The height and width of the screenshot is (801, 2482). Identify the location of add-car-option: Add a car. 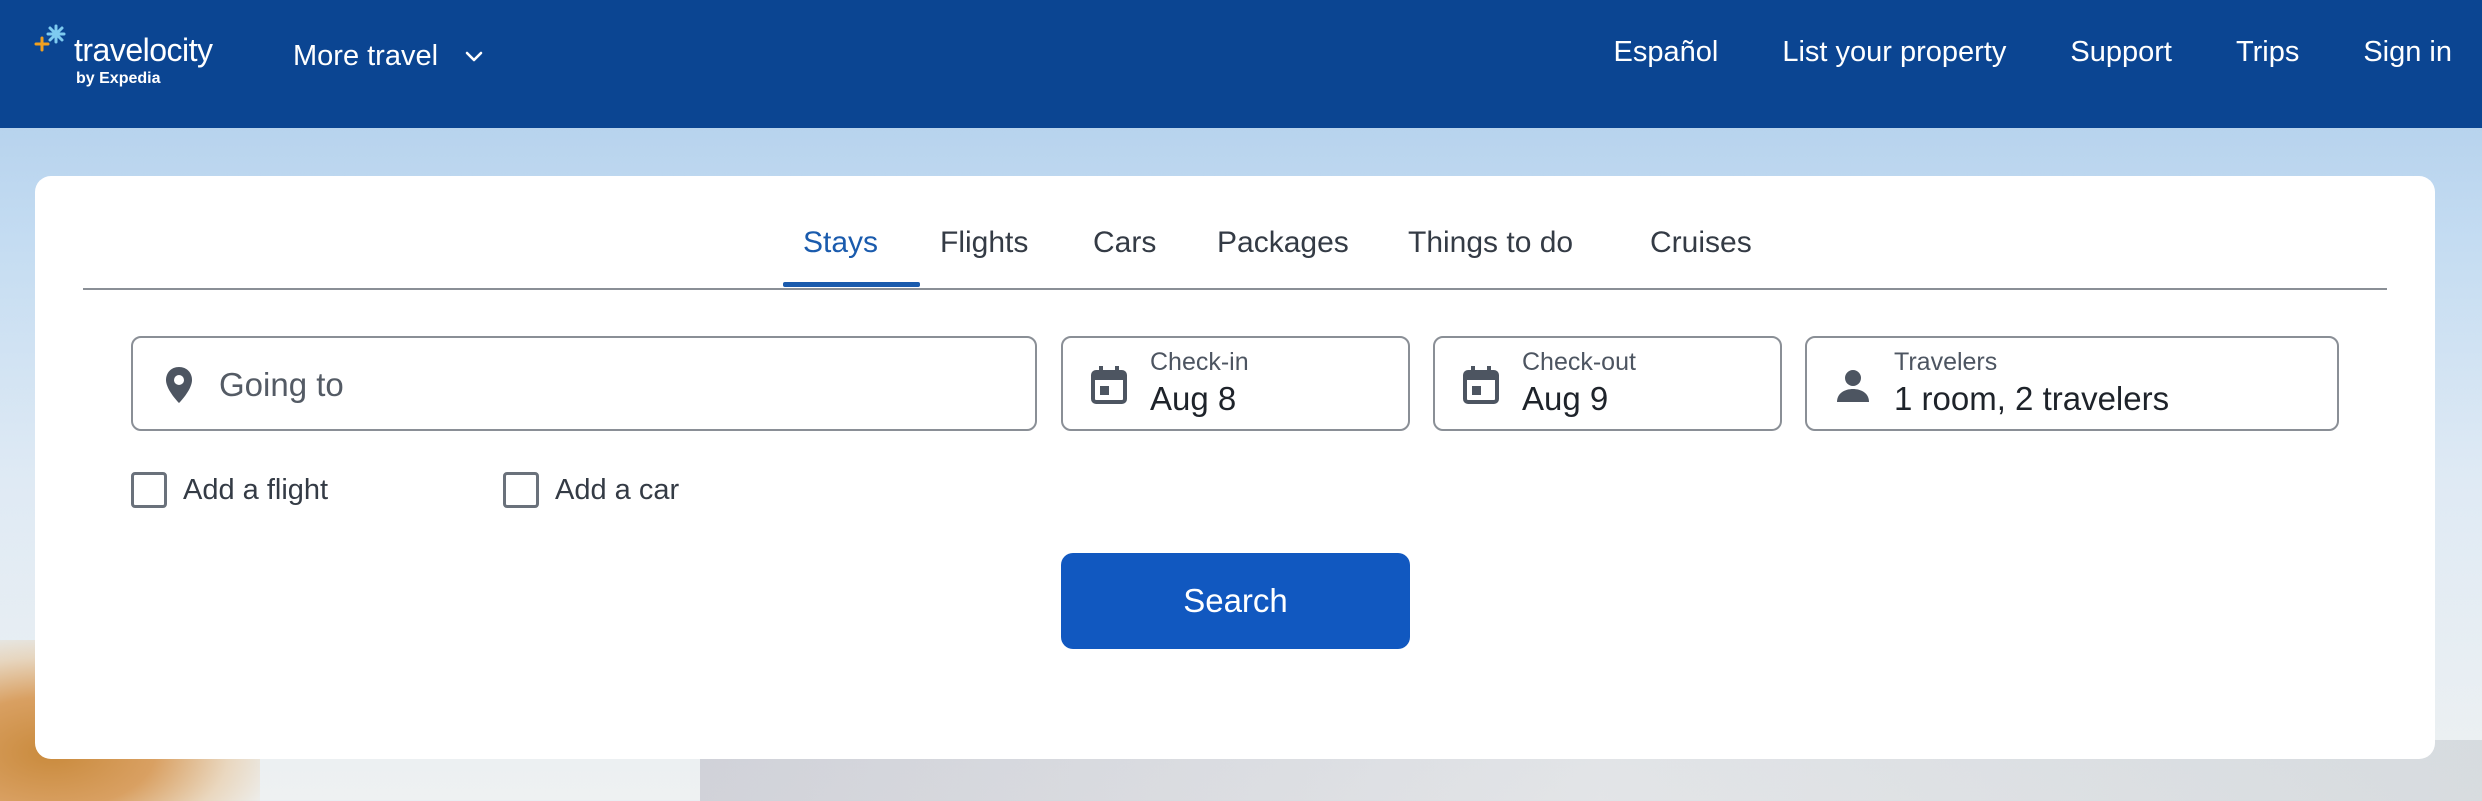
(591, 490).